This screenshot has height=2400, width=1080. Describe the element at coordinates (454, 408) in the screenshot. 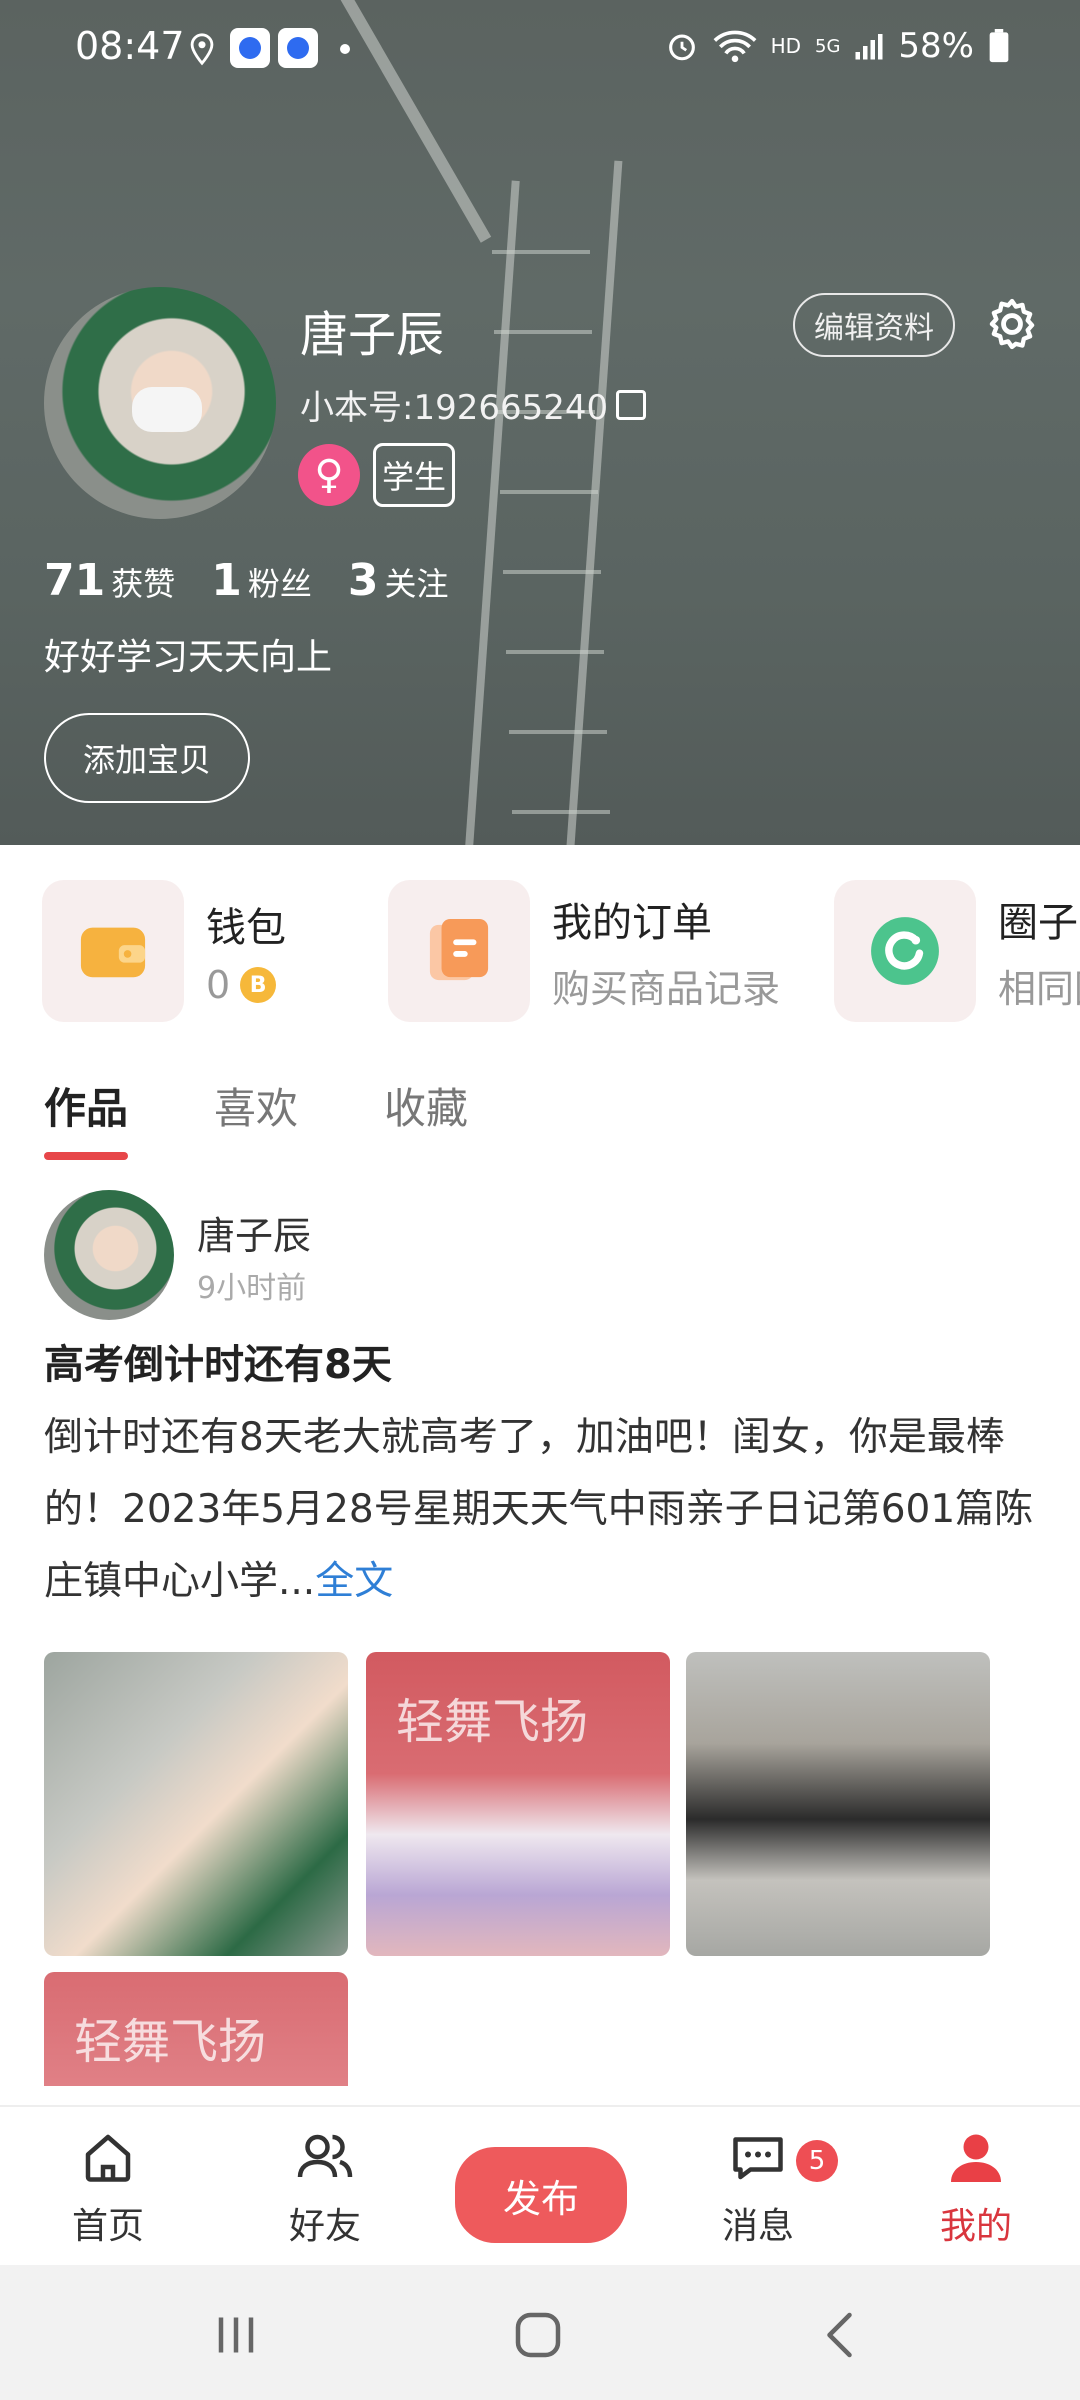

I see `profile-id-label: 小本号:192665240` at that location.